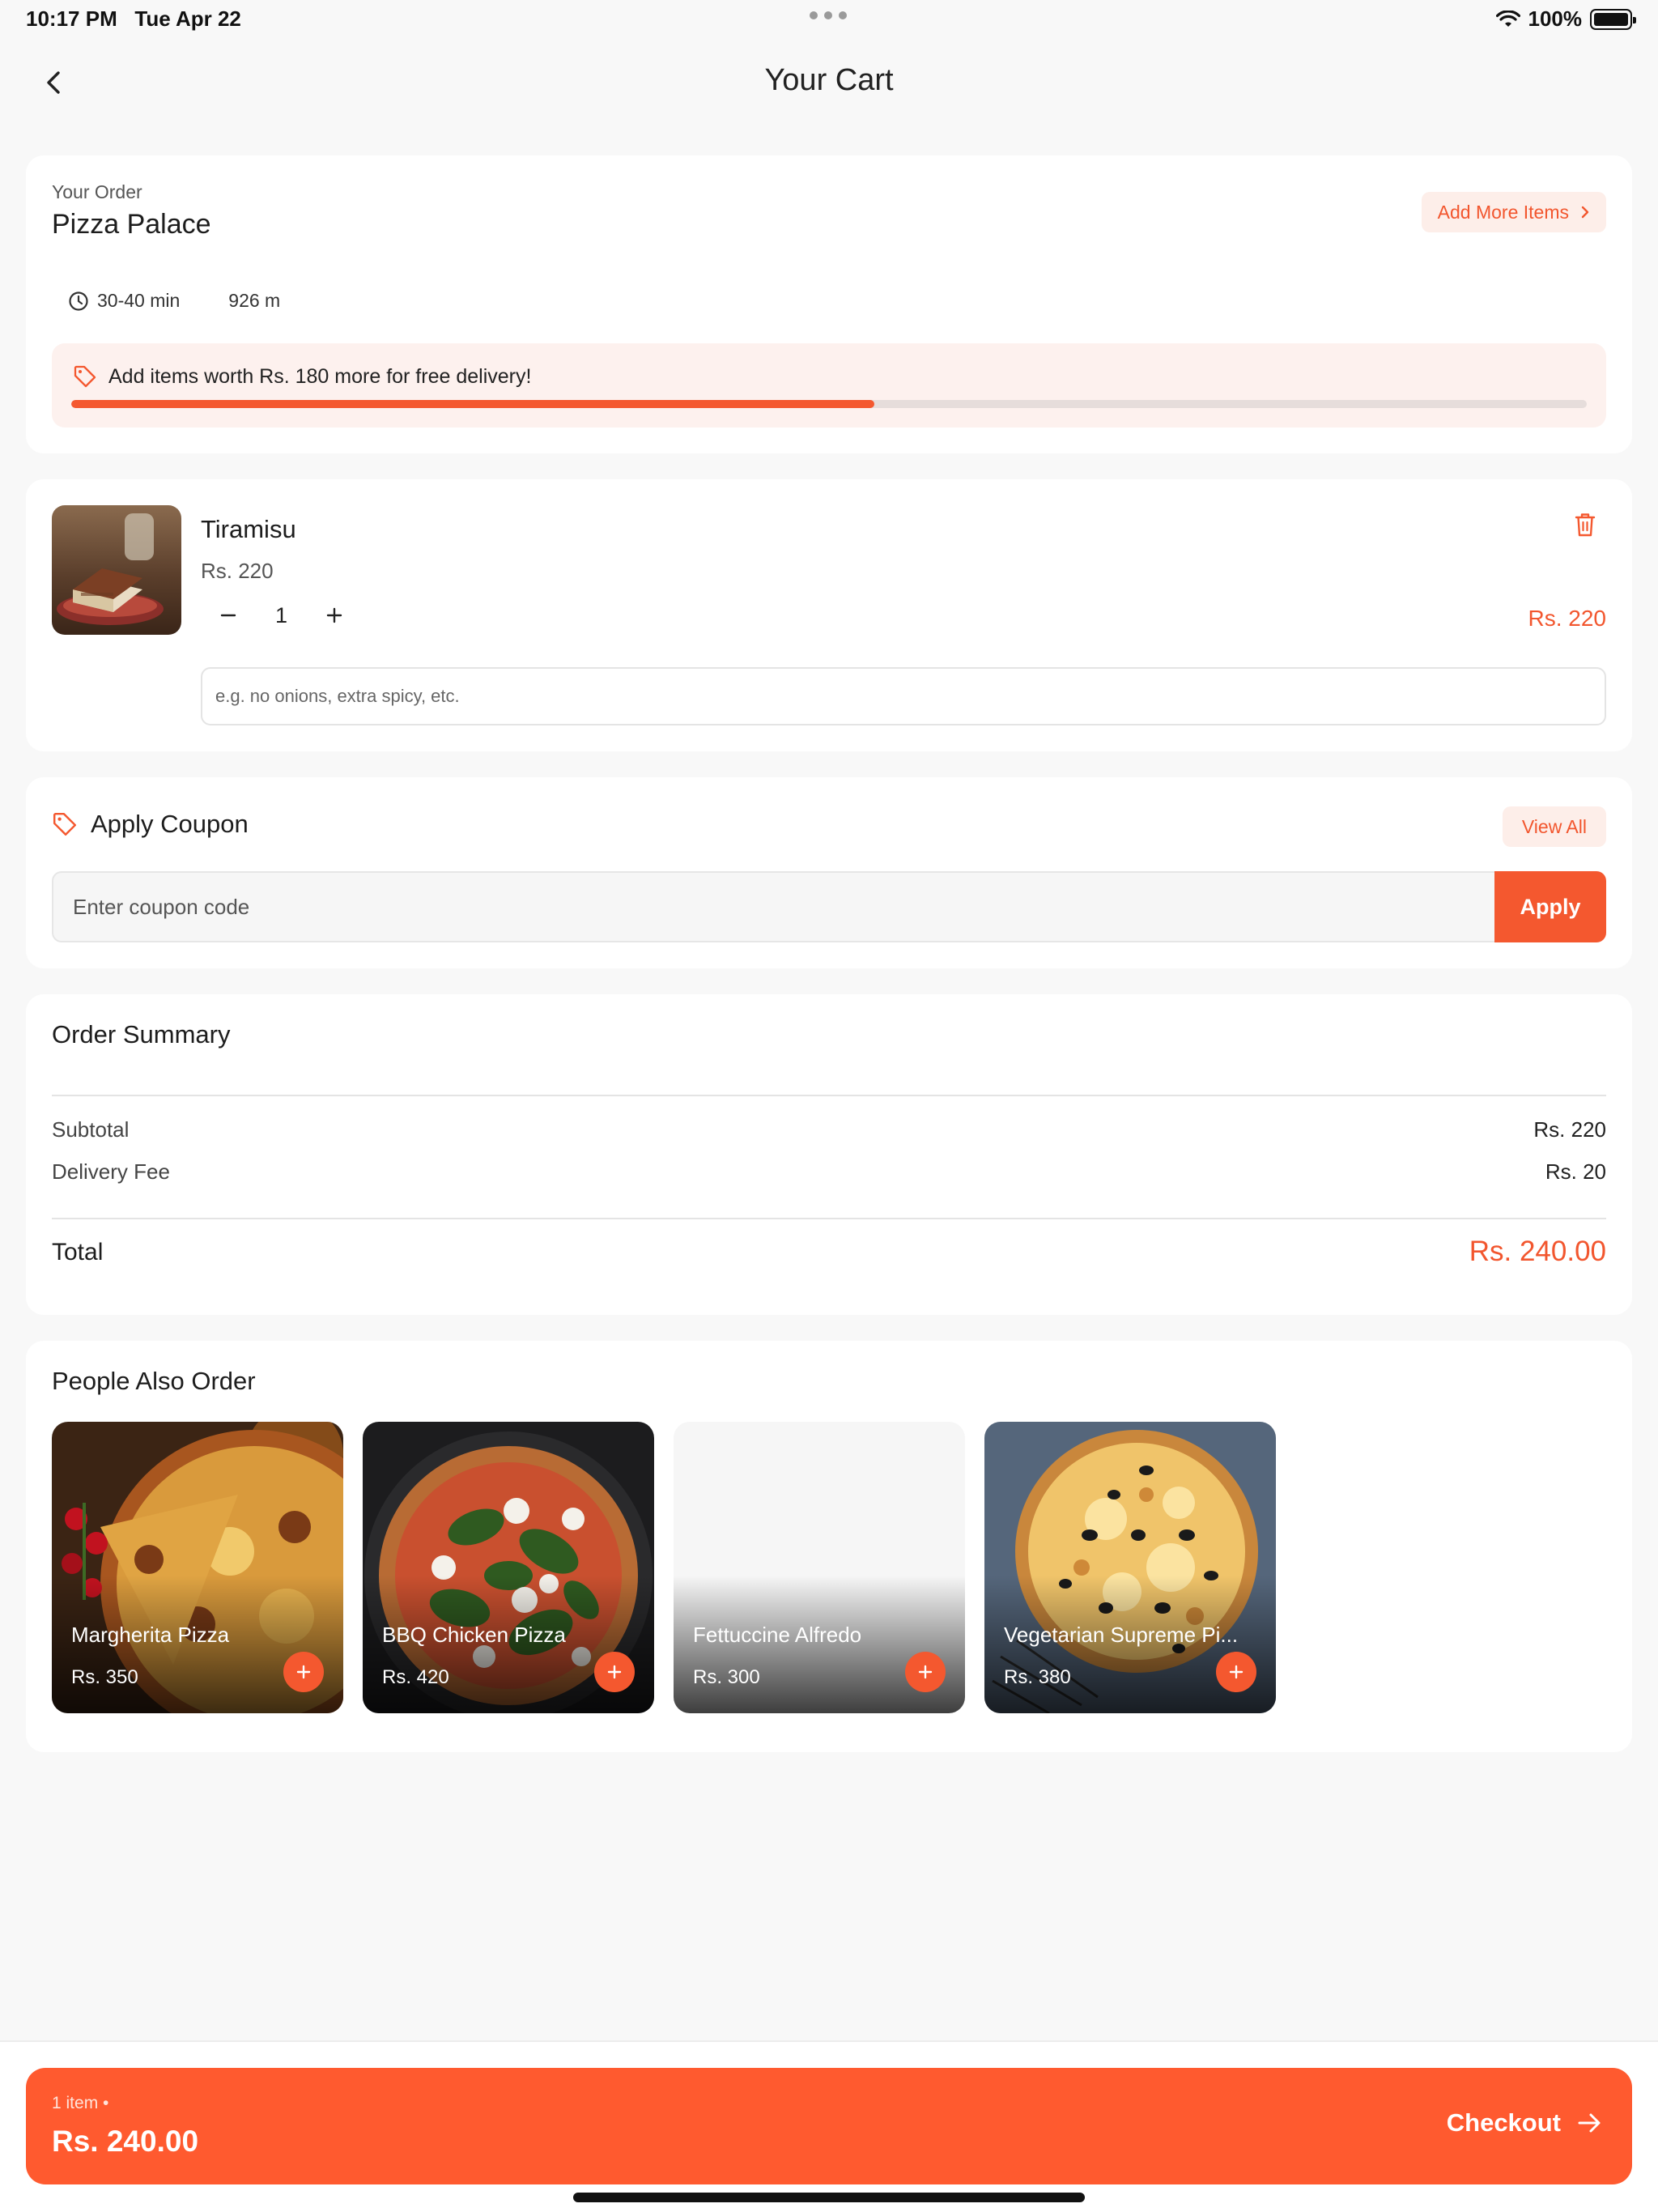 The width and height of the screenshot is (1658, 2212). I want to click on checkout-button: 1 item • Rs. 240.00 Checkout, so click(829, 2126).